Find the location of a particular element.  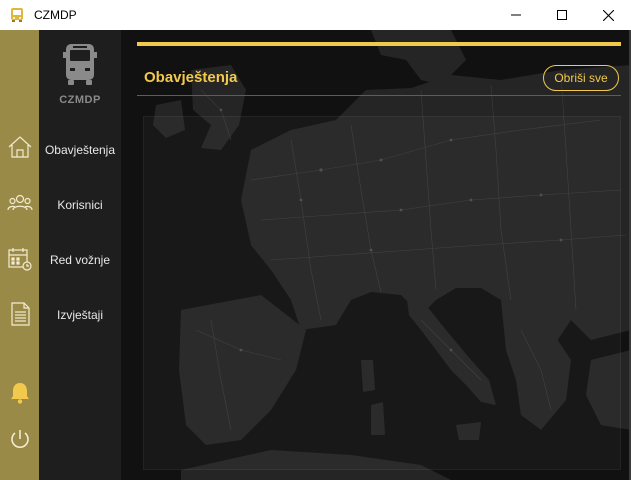

bell-icon is located at coordinates (20, 393).